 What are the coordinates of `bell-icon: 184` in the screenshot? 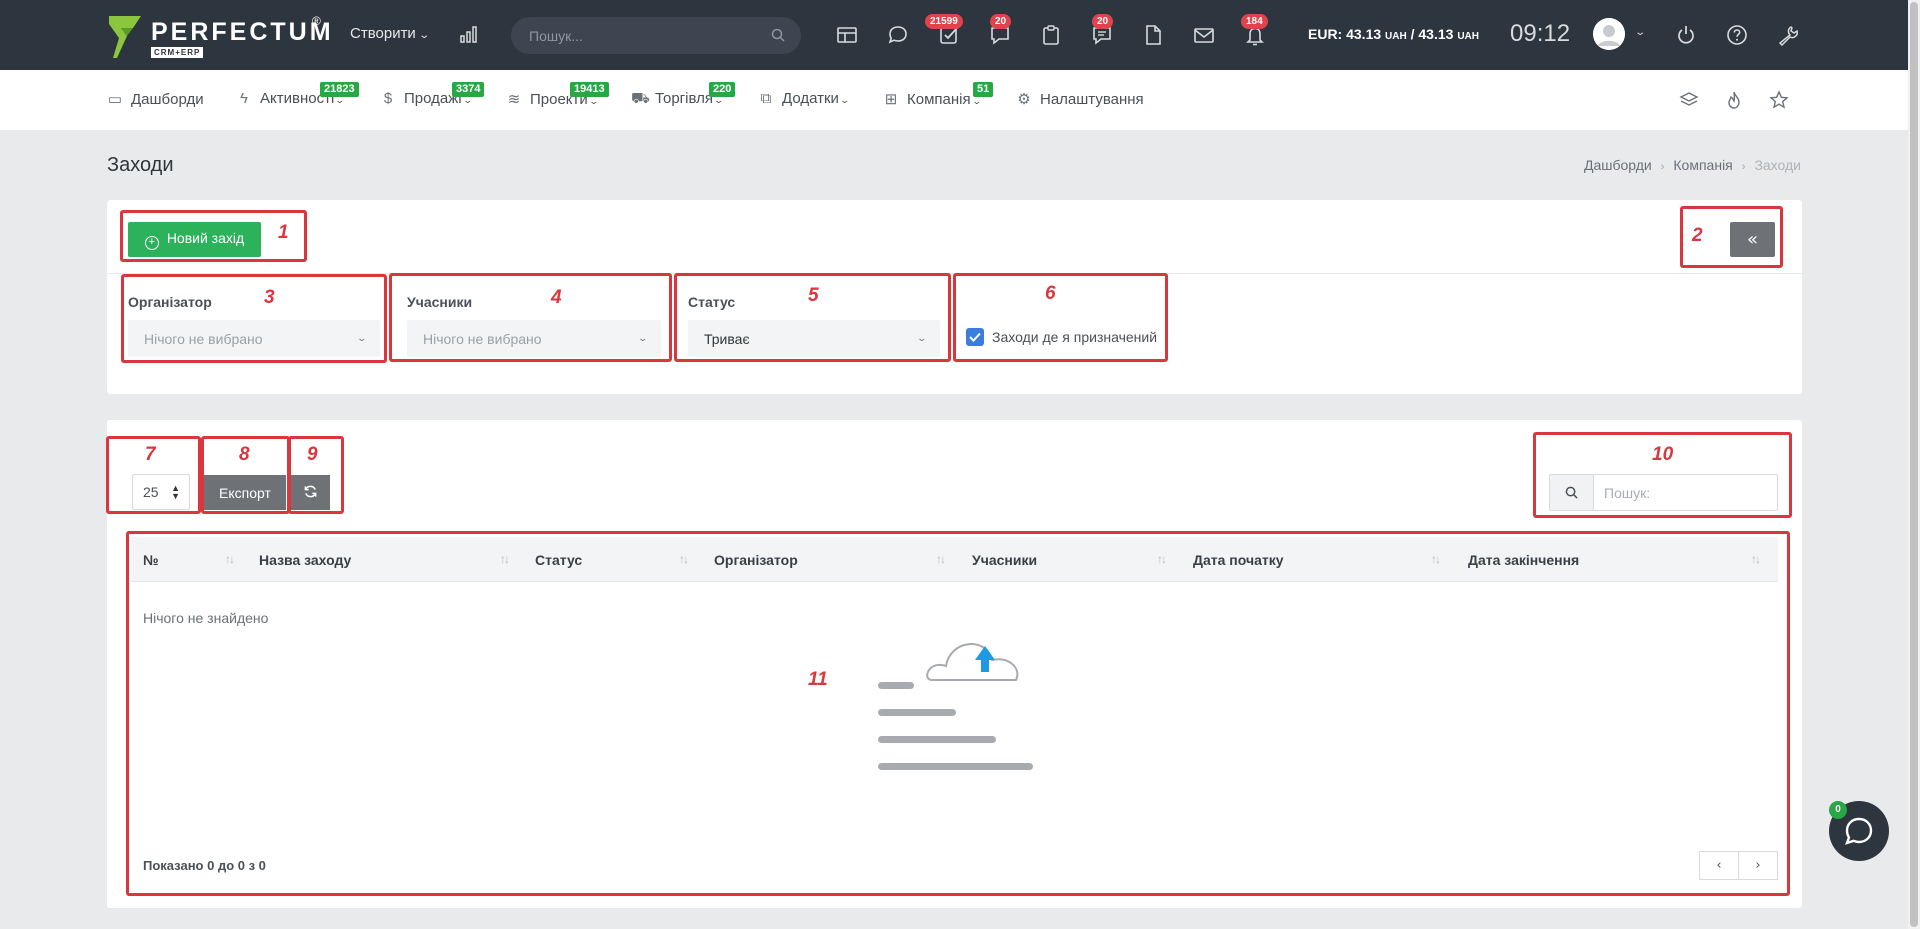 It's located at (1254, 30).